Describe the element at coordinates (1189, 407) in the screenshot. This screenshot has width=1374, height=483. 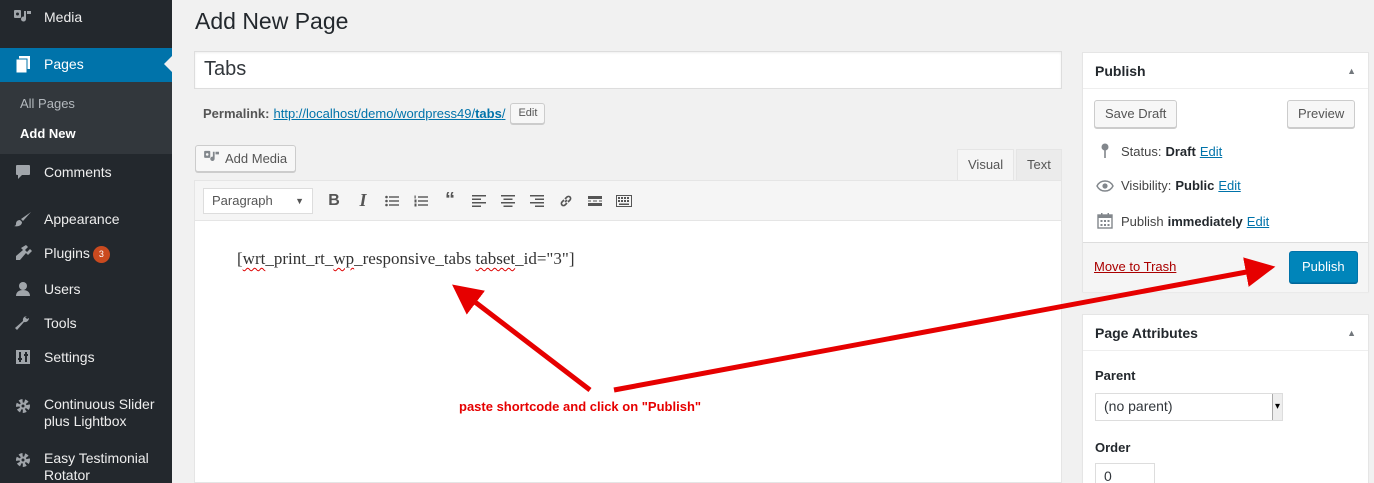
I see `parent-select: (no parent) ▾` at that location.